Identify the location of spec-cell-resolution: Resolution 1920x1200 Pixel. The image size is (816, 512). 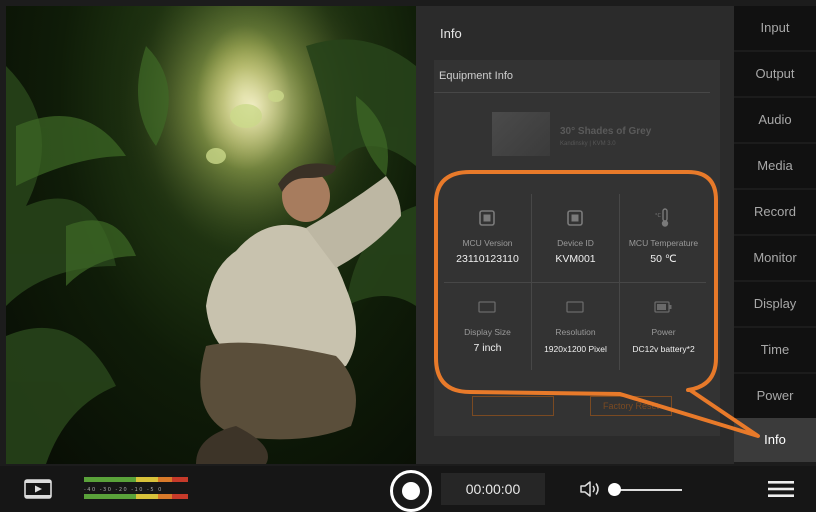
(575, 327).